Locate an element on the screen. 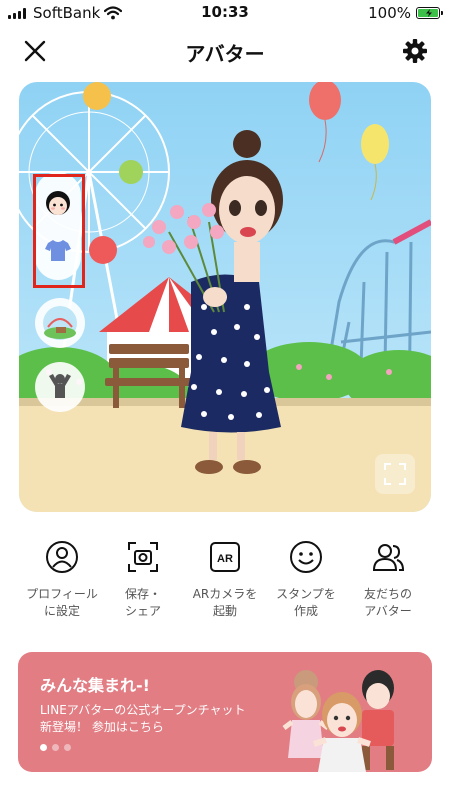 The height and width of the screenshot is (800, 450). save-share-button: 保存・ シェア is located at coordinates (143, 580).